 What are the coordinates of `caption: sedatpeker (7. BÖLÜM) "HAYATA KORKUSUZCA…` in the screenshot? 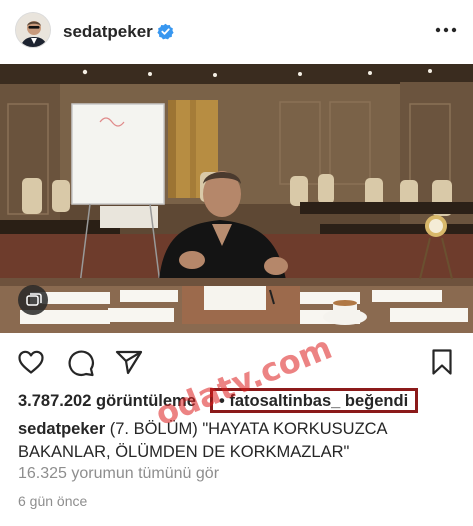 It's located at (240, 441).